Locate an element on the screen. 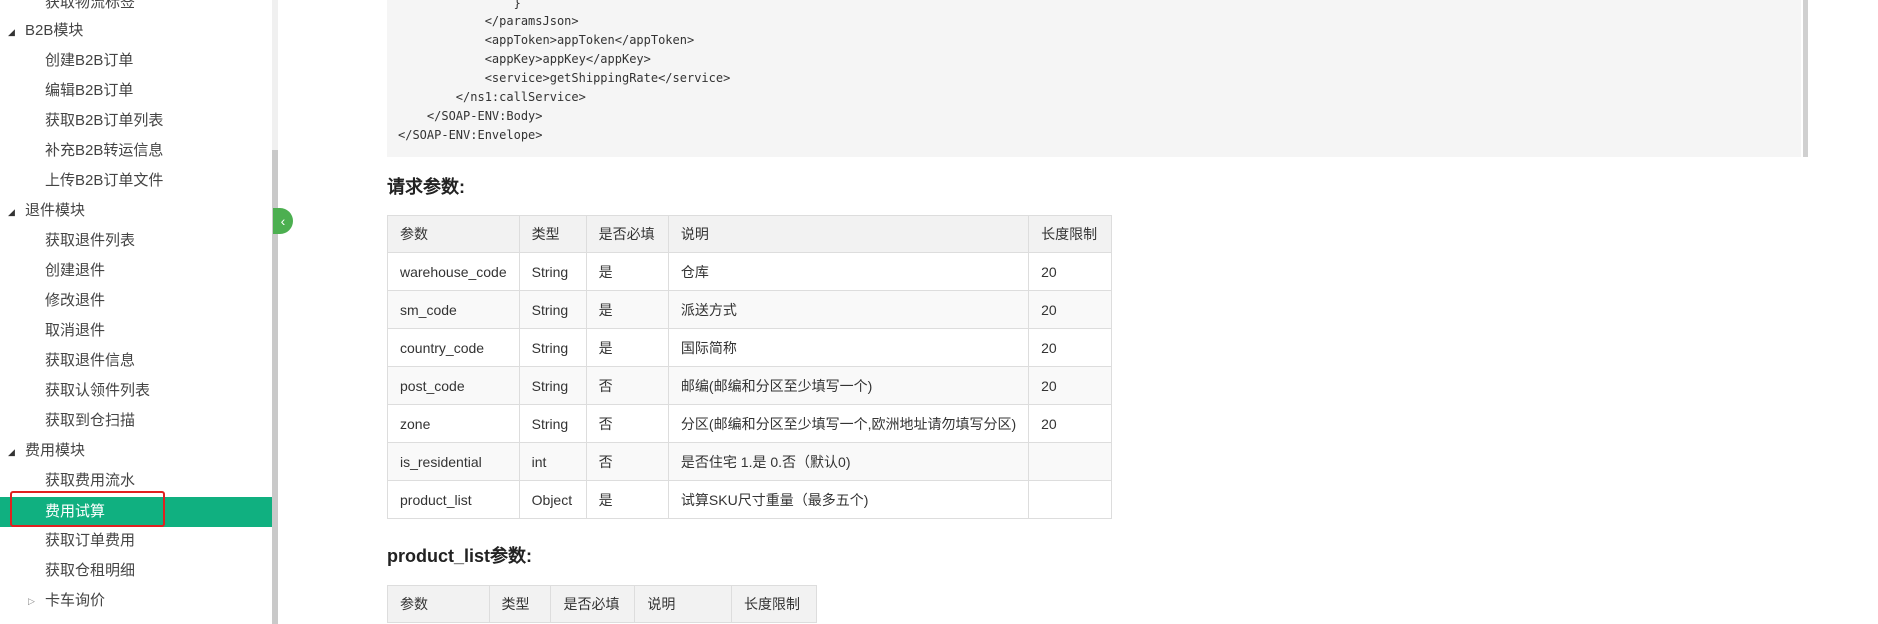  code-line: </SOAP-ENV:Body> is located at coordinates (470, 116).